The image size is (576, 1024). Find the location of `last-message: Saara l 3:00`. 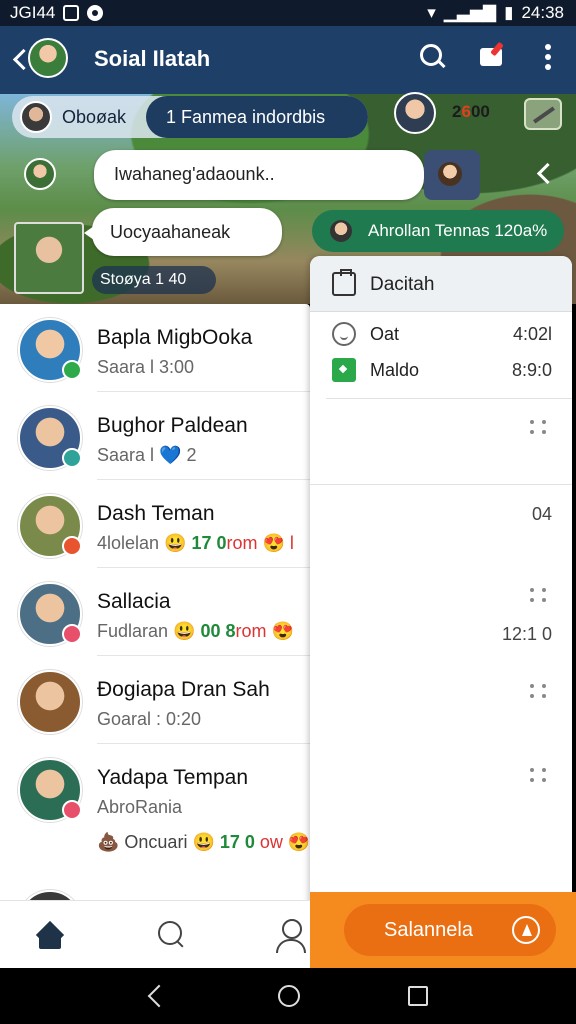

last-message: Saara l 3:00 is located at coordinates (146, 367).